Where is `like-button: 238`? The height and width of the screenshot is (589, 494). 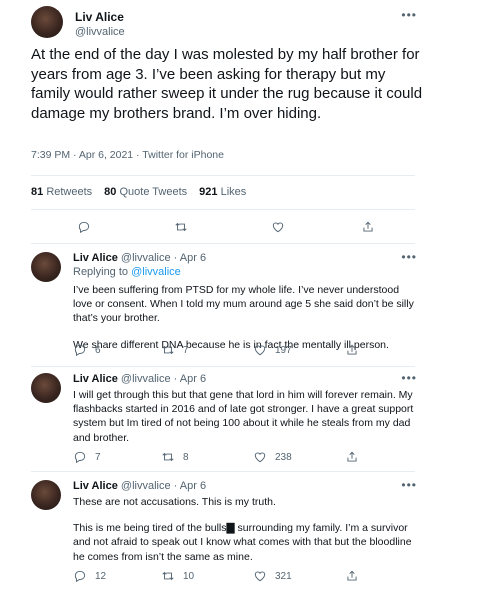 like-button: 238 is located at coordinates (272, 457).